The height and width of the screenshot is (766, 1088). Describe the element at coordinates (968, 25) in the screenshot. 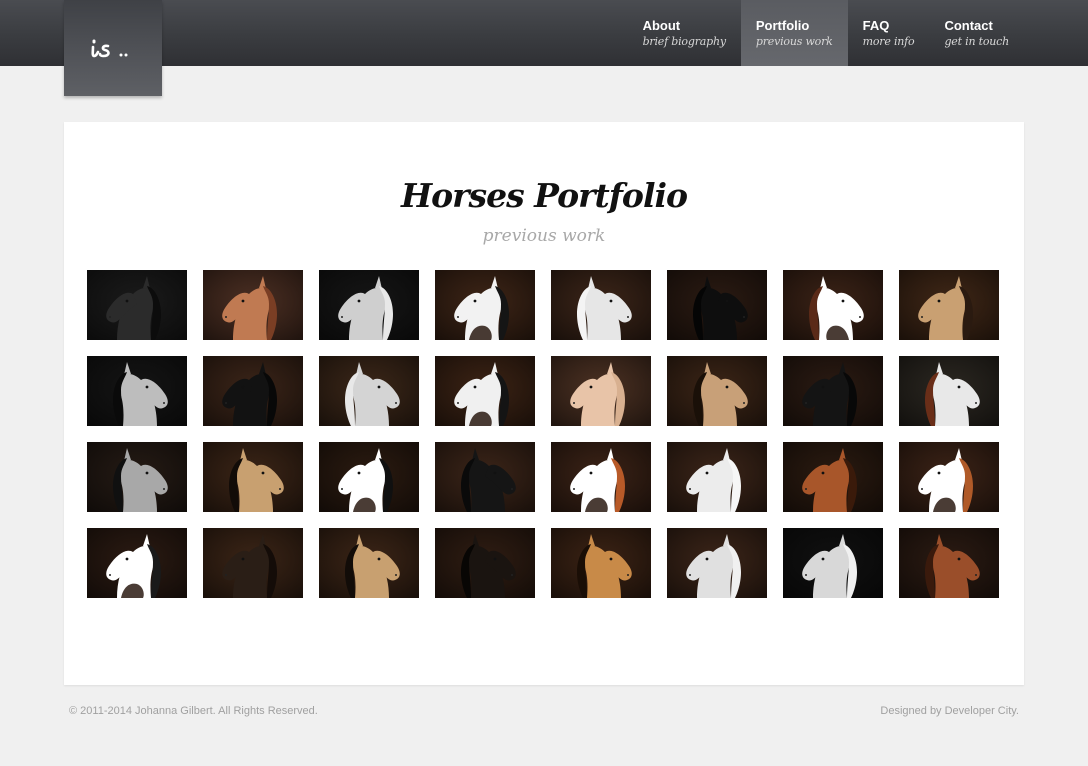

I see `nav-item-title: Contact` at that location.